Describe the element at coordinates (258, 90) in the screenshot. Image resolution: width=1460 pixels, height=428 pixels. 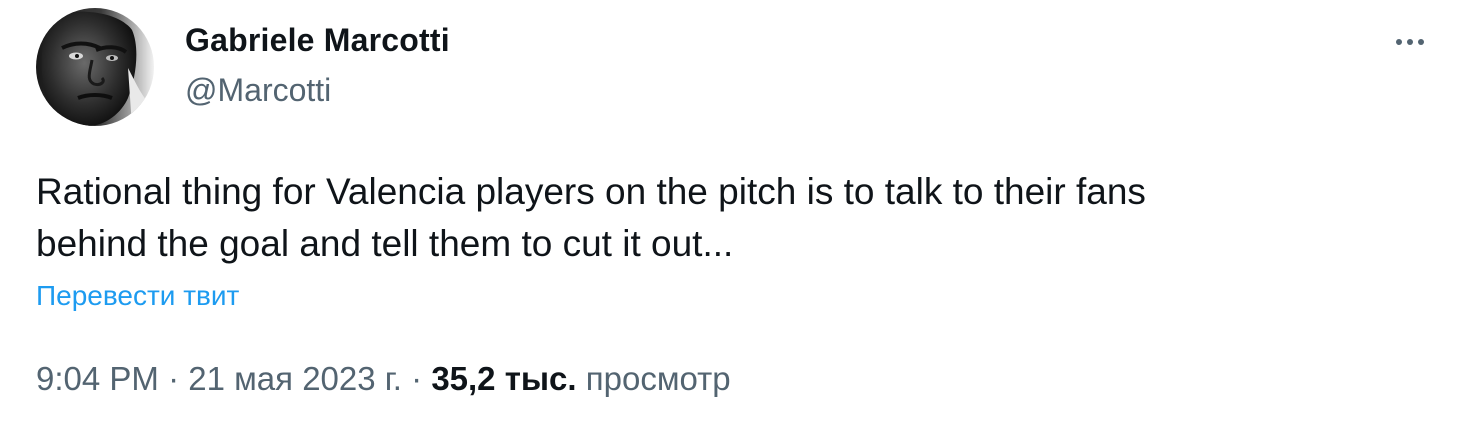
I see `author-handle: @Marcotti` at that location.